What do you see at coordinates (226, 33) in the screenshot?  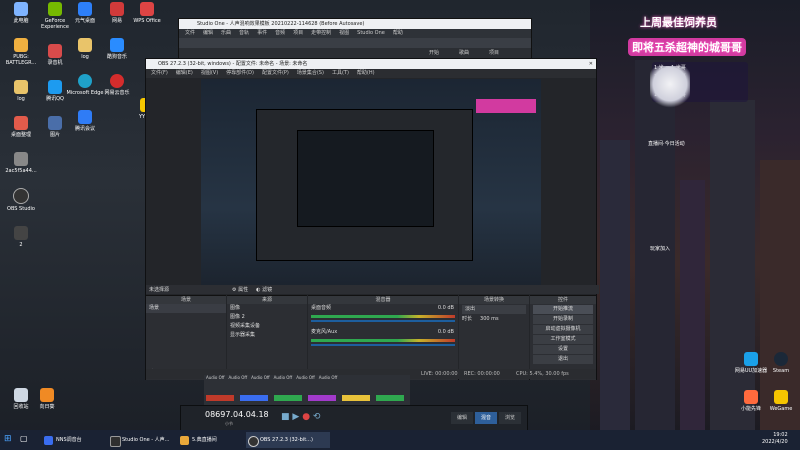 I see `menu-item: 乐曲` at bounding box center [226, 33].